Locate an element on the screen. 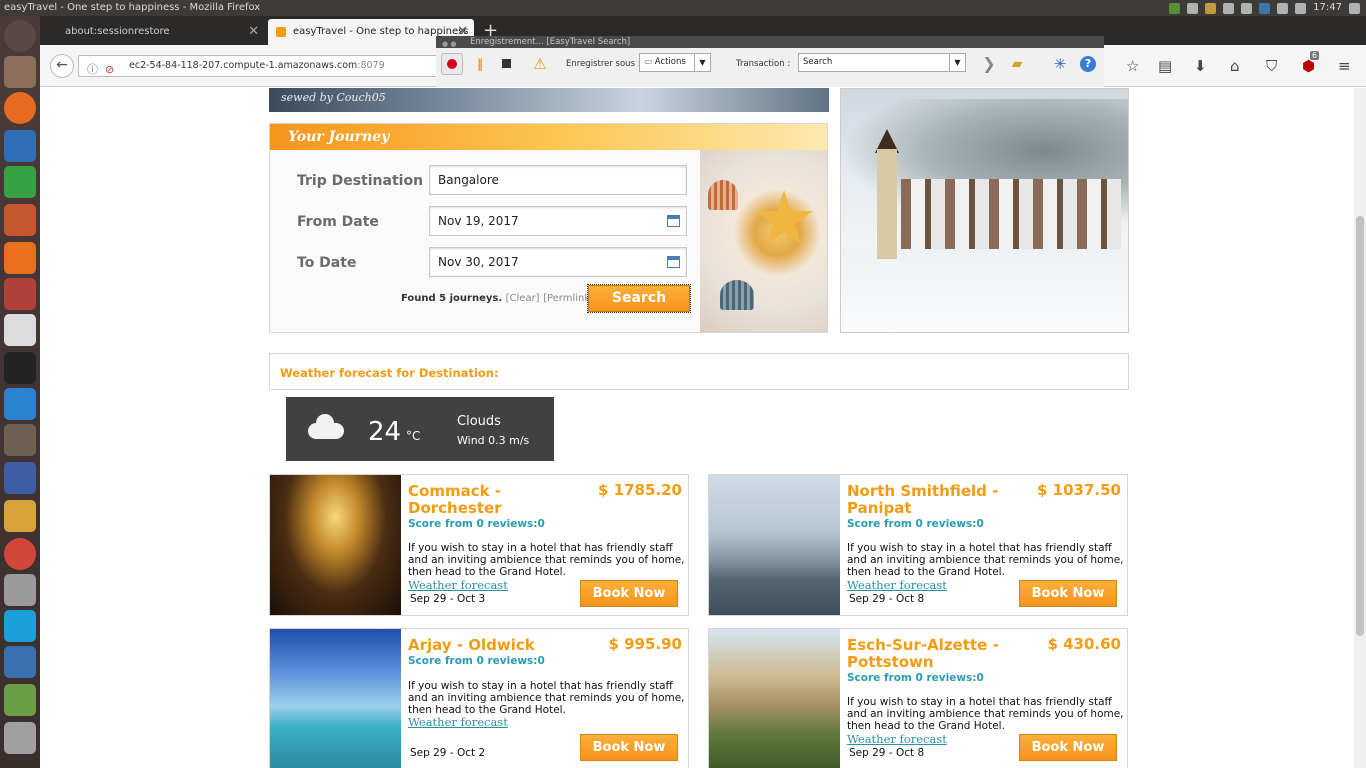 The image size is (1366, 768). settings-icon is located at coordinates (20, 294).